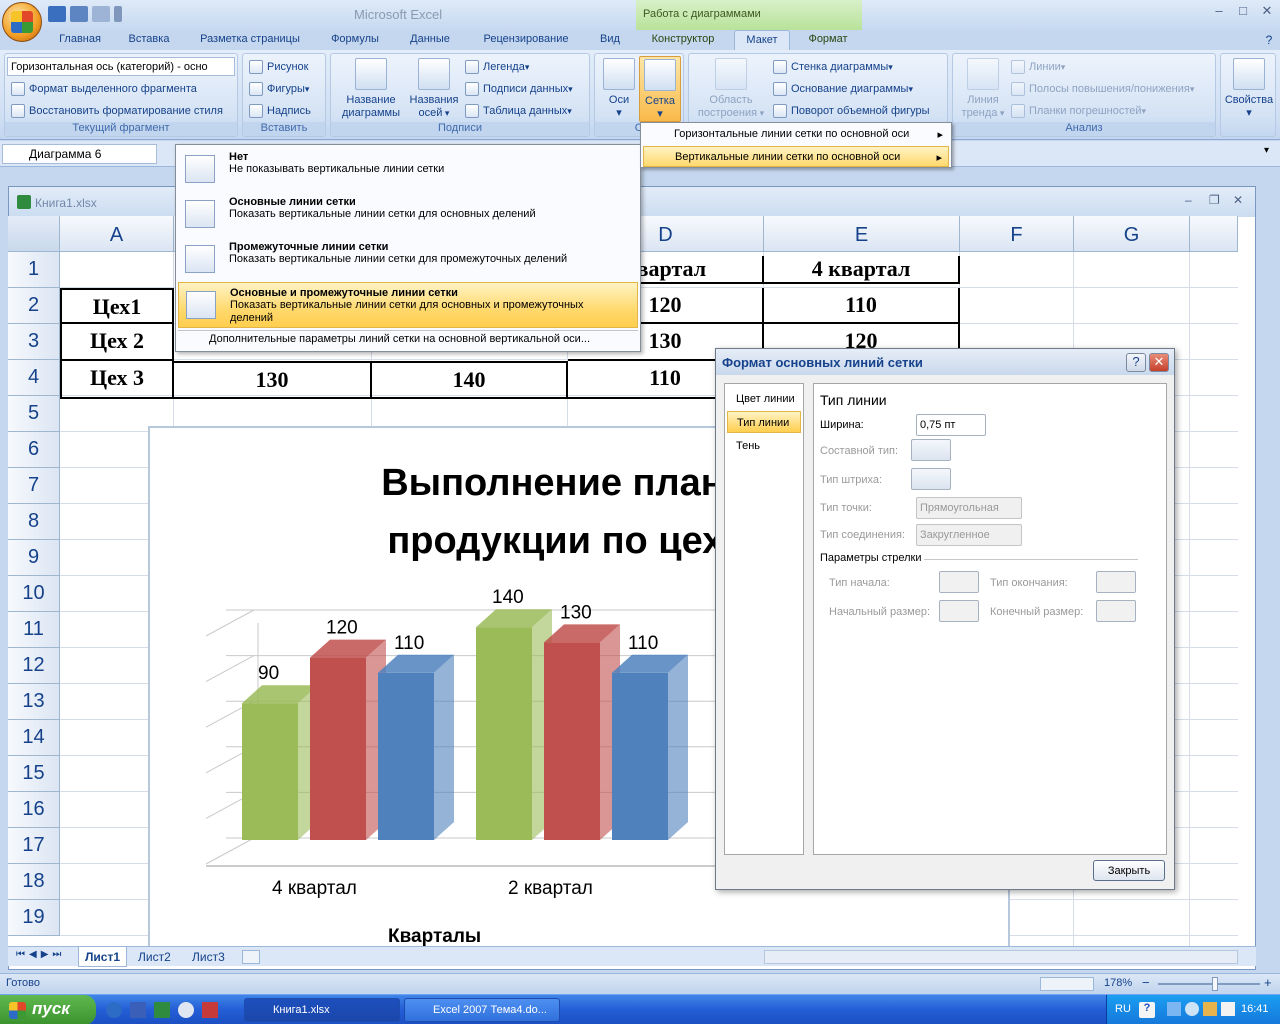  Describe the element at coordinates (1214, 200) in the screenshot. I see `wb-restore-button: ❐` at that location.